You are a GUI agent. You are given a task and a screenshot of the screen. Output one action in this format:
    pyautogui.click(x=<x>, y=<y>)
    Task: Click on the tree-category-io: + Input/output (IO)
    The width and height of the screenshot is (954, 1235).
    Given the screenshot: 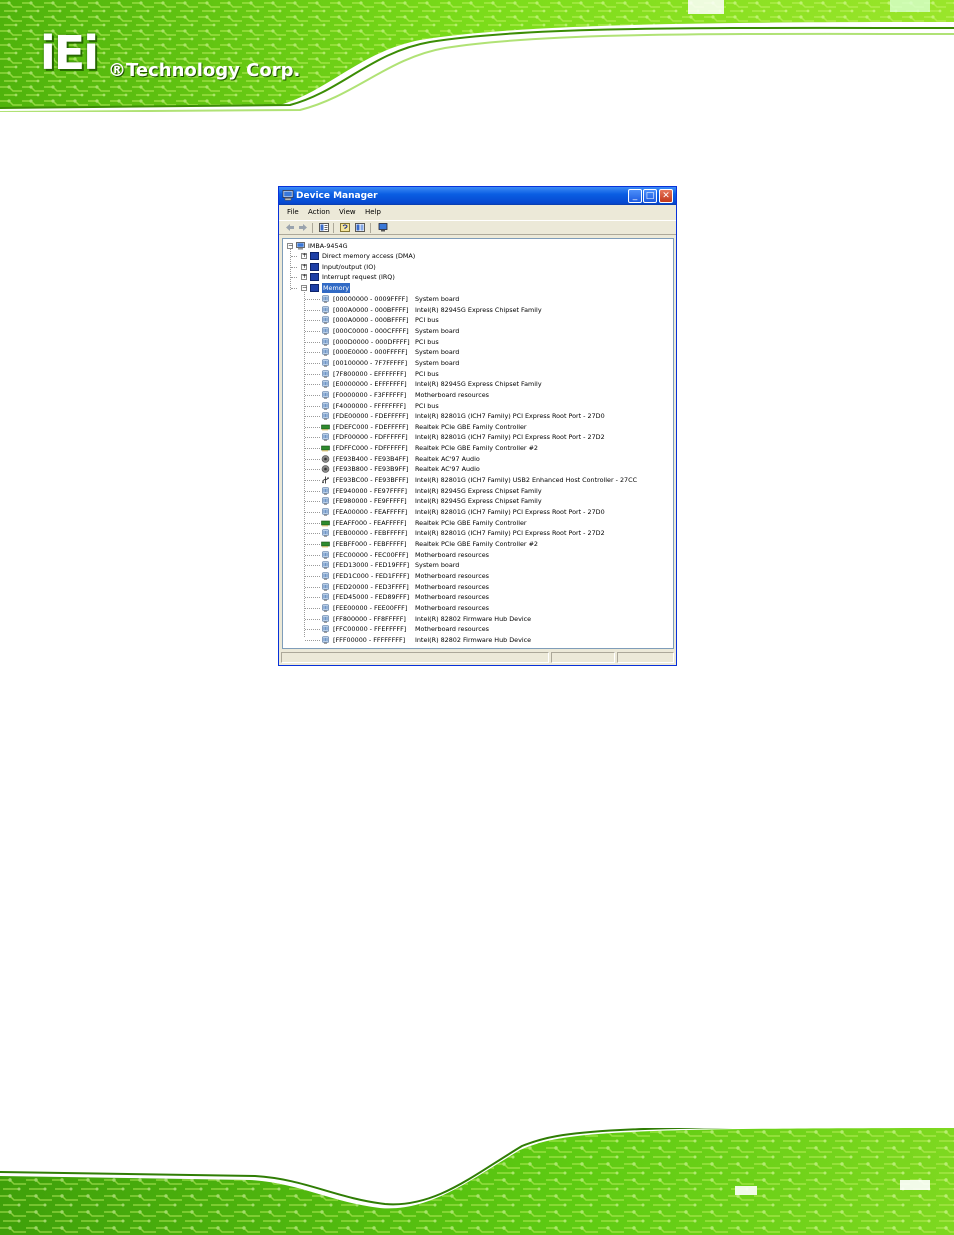 What is the action you would take?
    pyautogui.click(x=473, y=267)
    